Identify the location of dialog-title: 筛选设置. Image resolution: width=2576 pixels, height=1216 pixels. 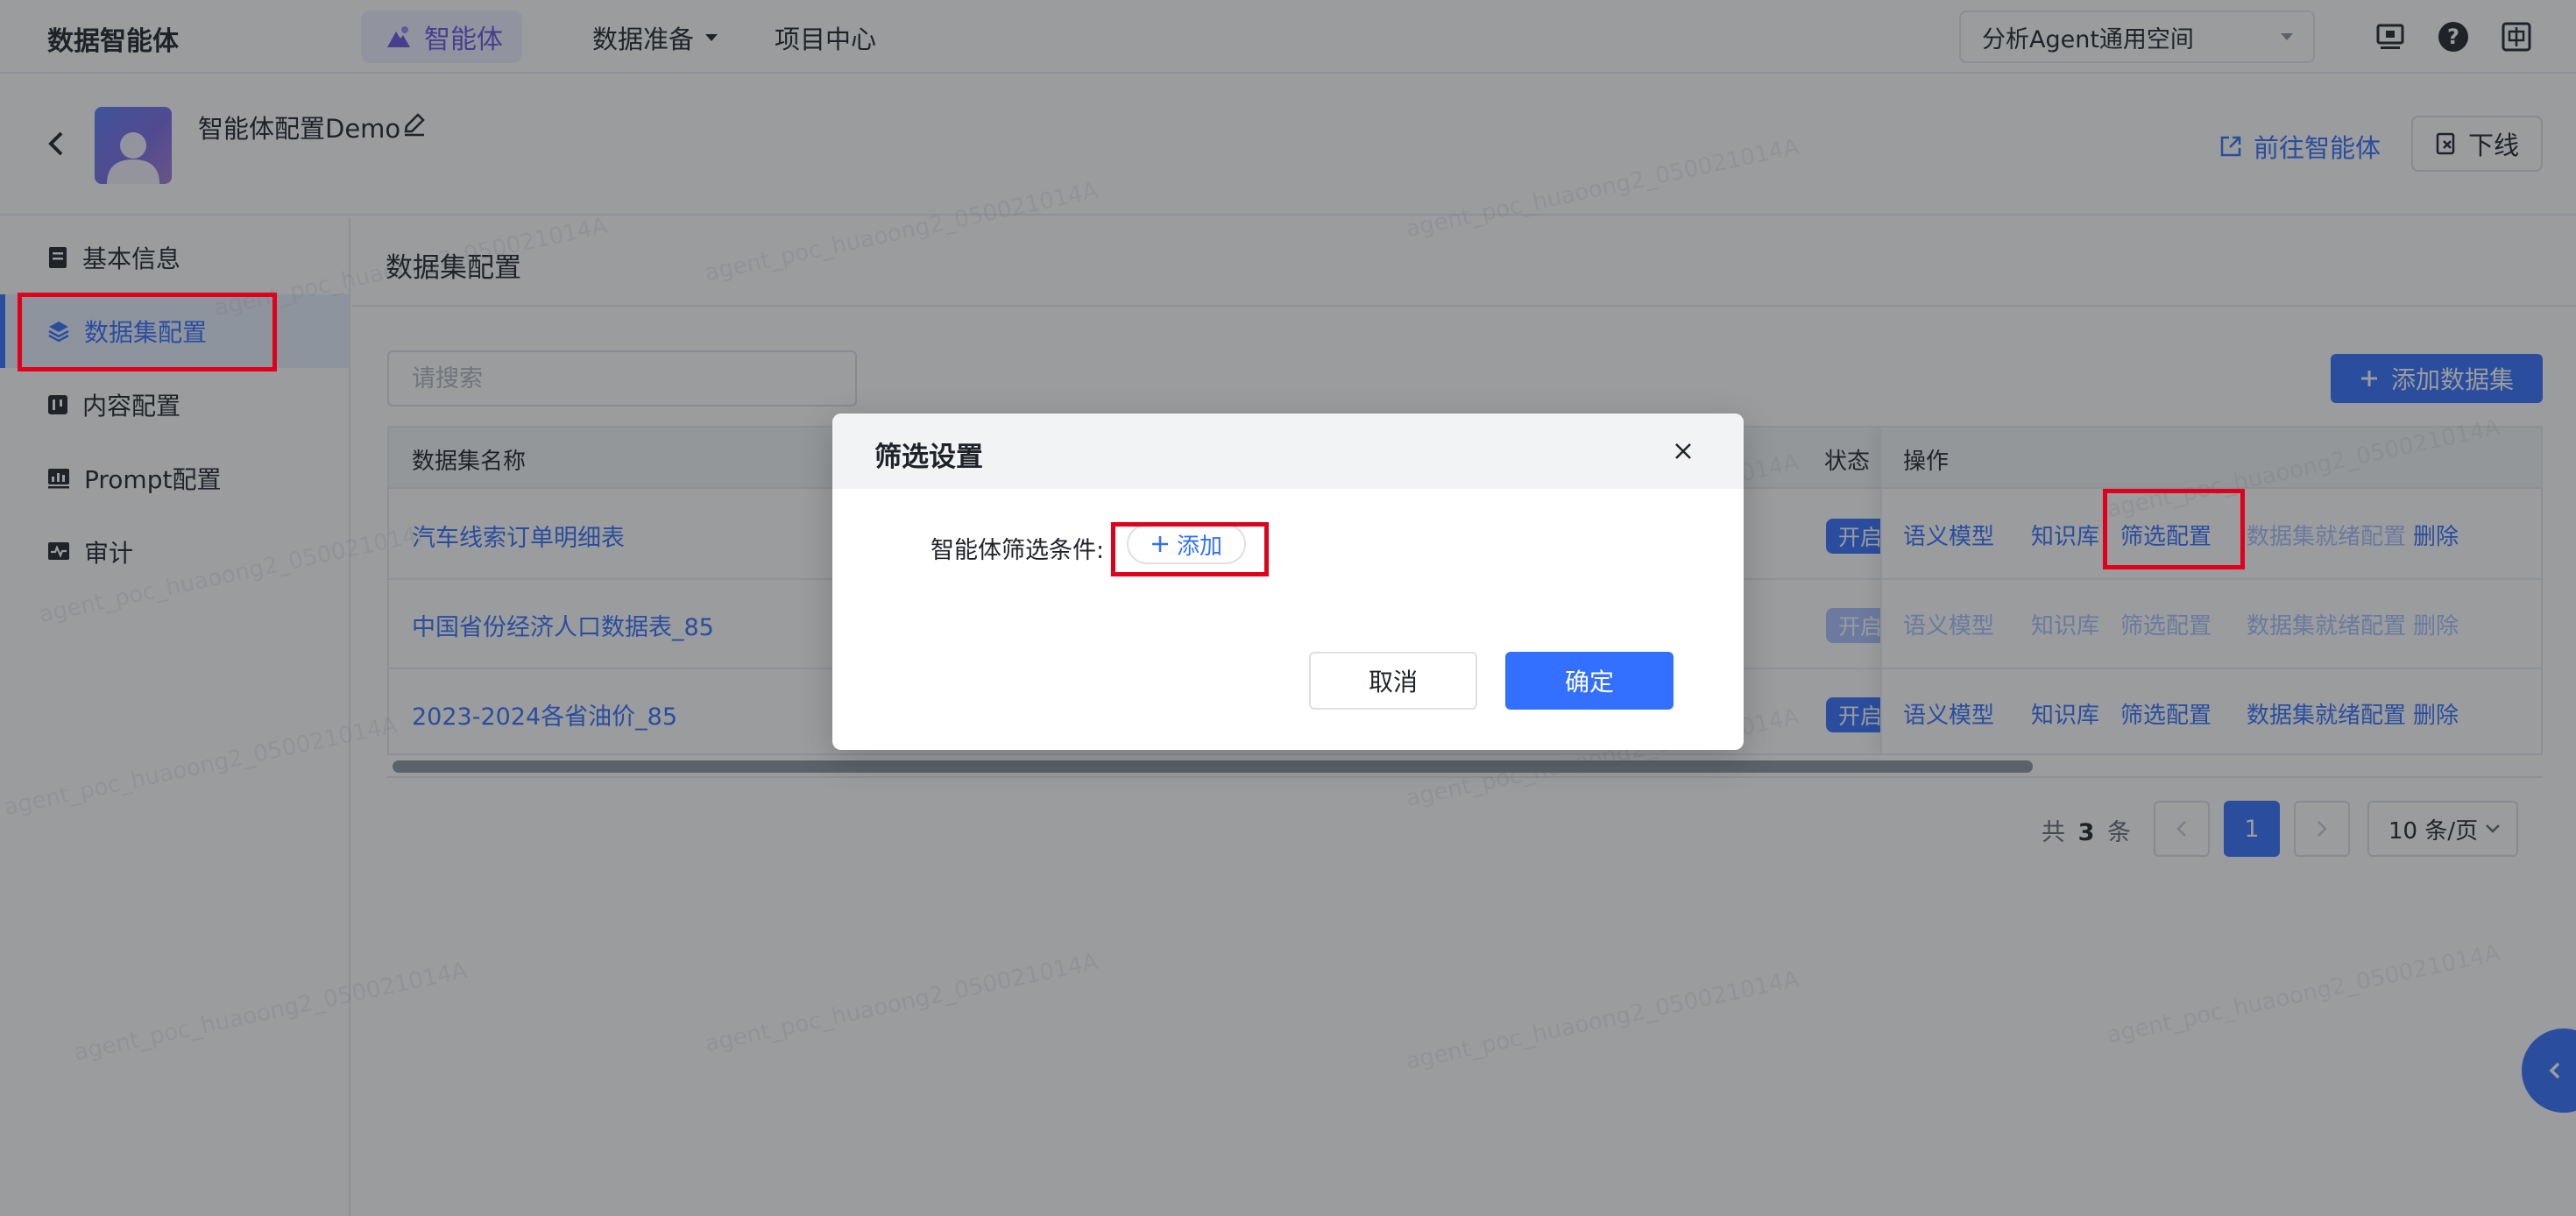
(928, 457).